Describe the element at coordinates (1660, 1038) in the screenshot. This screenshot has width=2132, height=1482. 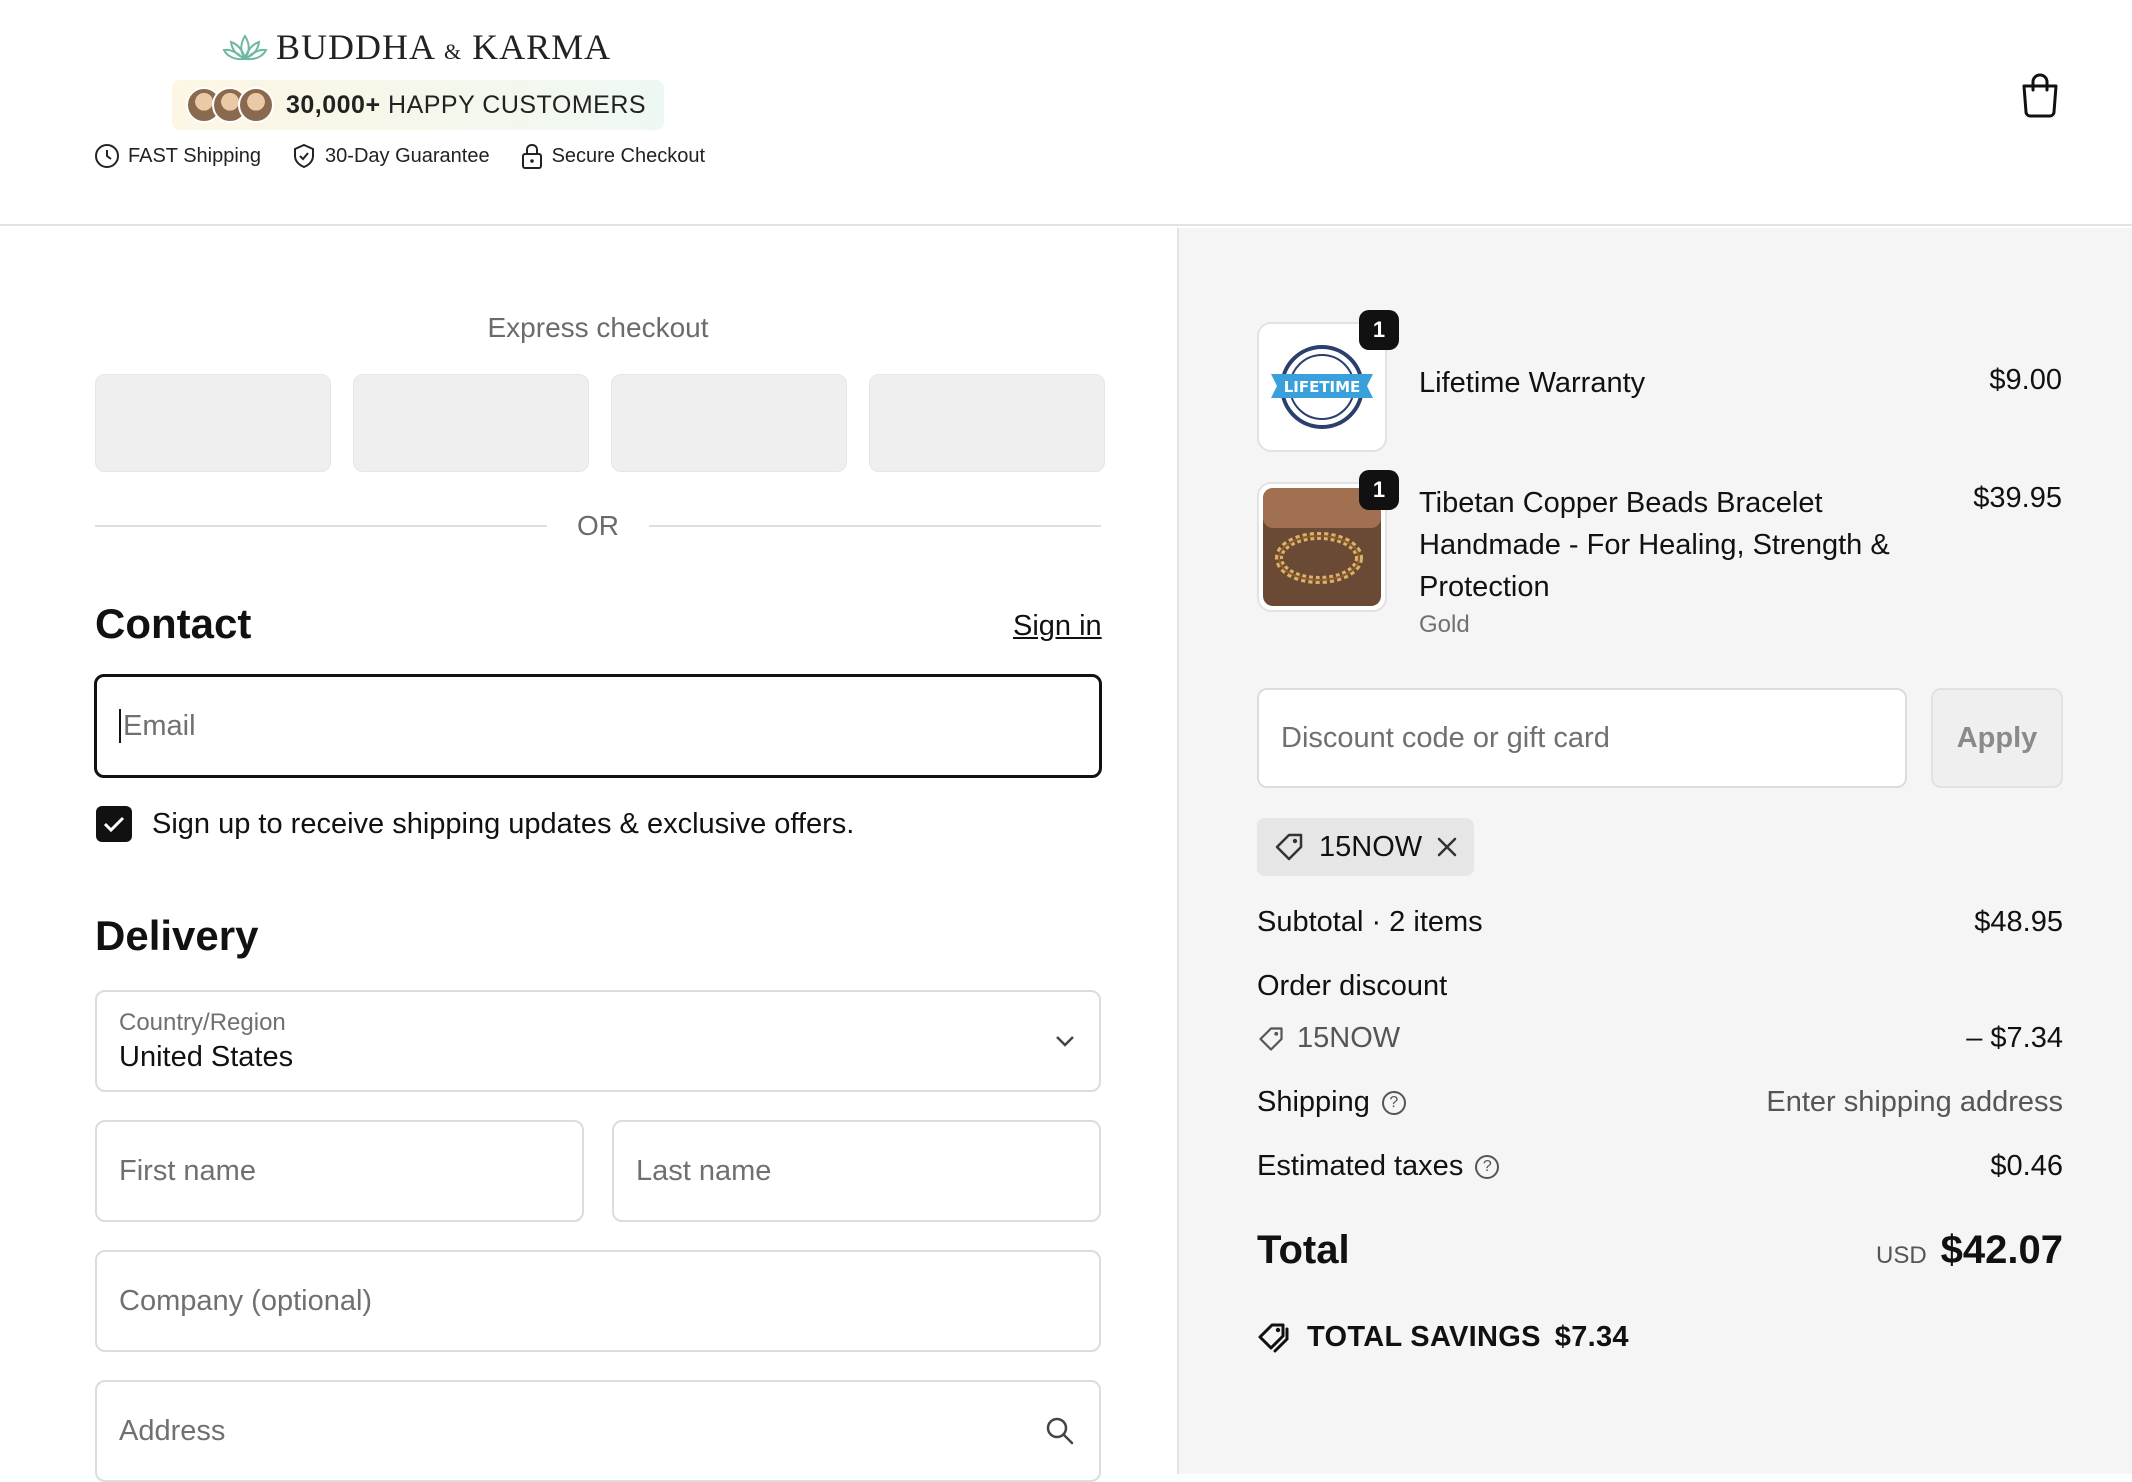
I see `discount-code-row: 15NOW – $7.34` at that location.